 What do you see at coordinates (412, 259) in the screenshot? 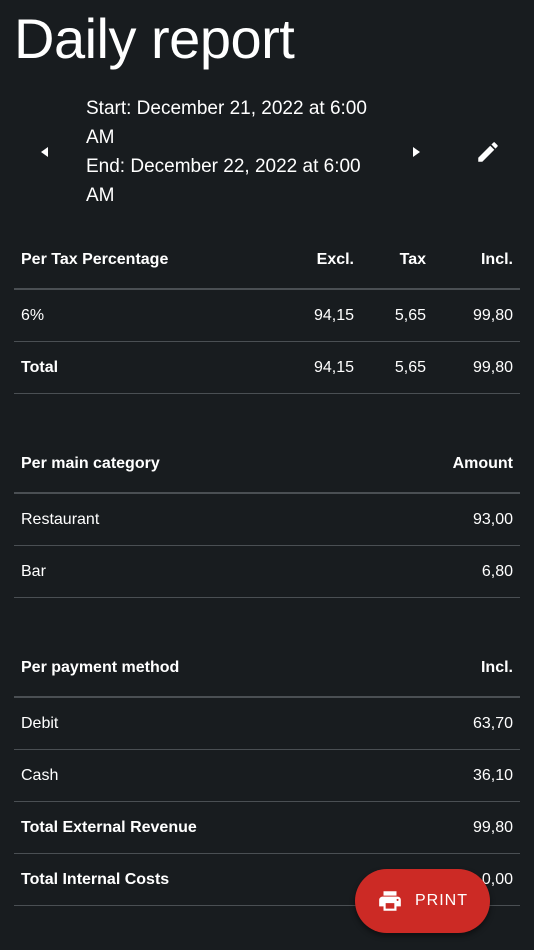
I see `column-header-tax: Tax` at bounding box center [412, 259].